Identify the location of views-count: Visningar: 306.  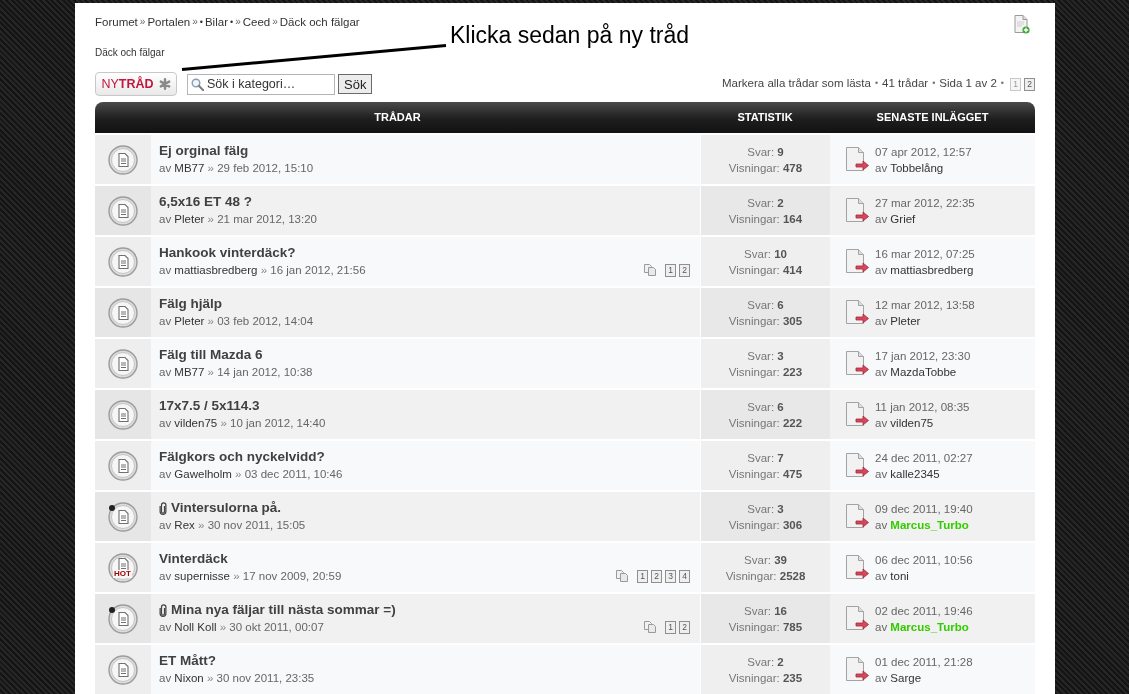
(765, 525).